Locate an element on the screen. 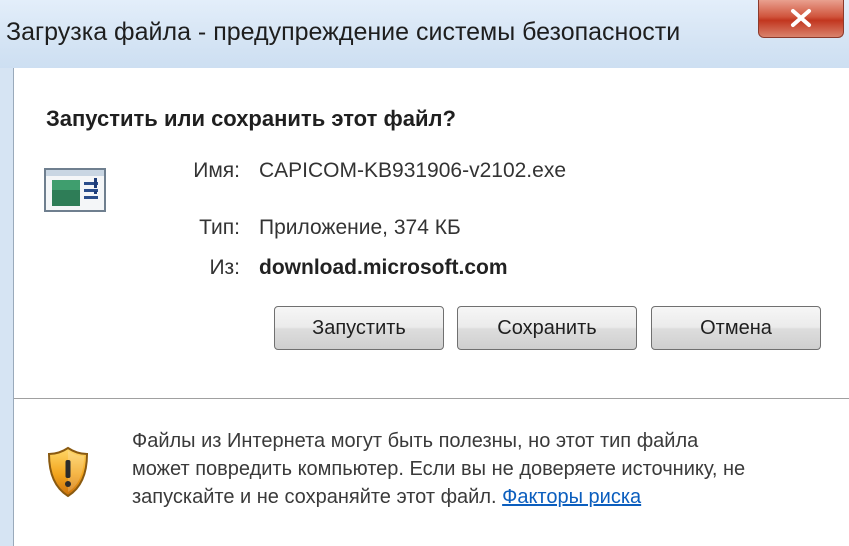 The image size is (849, 546). from-label: Из: is located at coordinates (224, 267).